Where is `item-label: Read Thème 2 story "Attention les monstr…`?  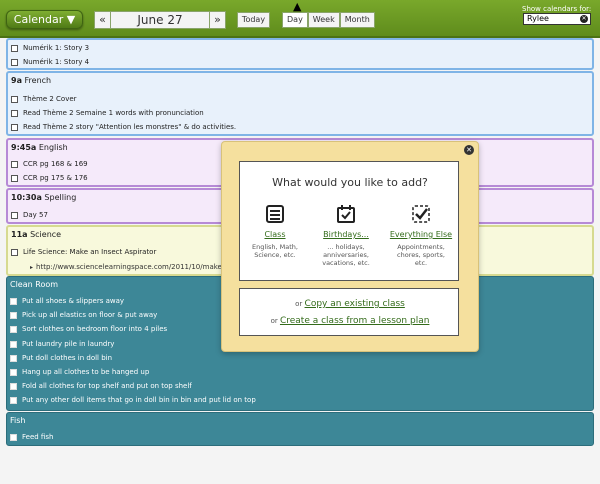 item-label: Read Thème 2 story "Attention les monstr… is located at coordinates (130, 127).